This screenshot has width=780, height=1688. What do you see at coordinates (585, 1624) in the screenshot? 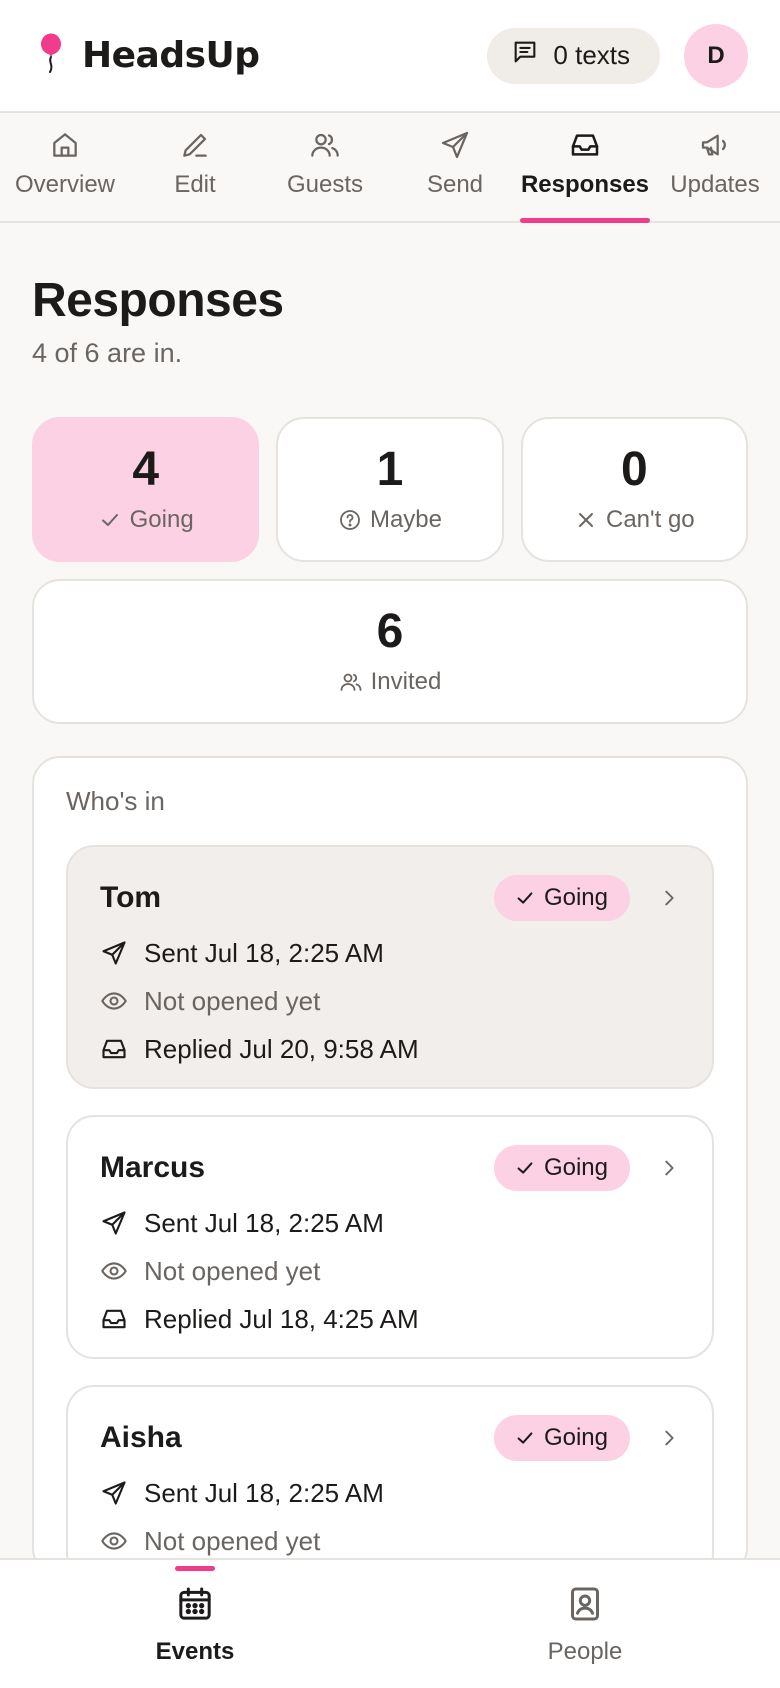
I see `bottom-nav-people: People` at bounding box center [585, 1624].